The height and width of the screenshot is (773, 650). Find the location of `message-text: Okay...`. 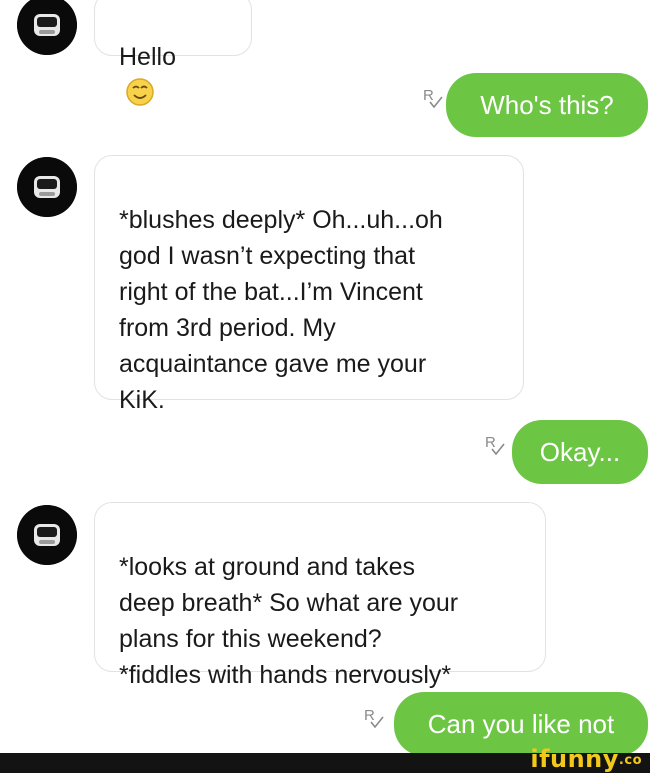

message-text: Okay... is located at coordinates (580, 452).